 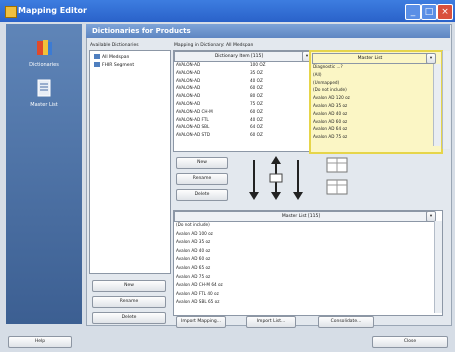 I want to click on master-list-row: Avalon AD 75 oz, so click(x=193, y=276).